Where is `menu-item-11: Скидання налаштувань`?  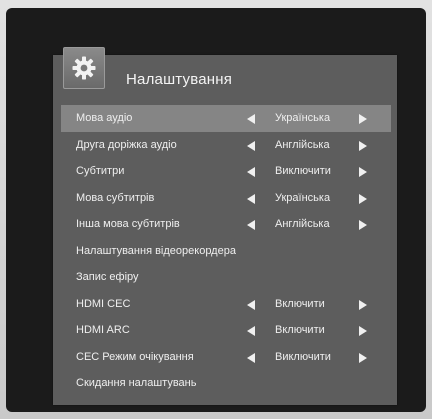 menu-item-11: Скидання налаштувань is located at coordinates (226, 383).